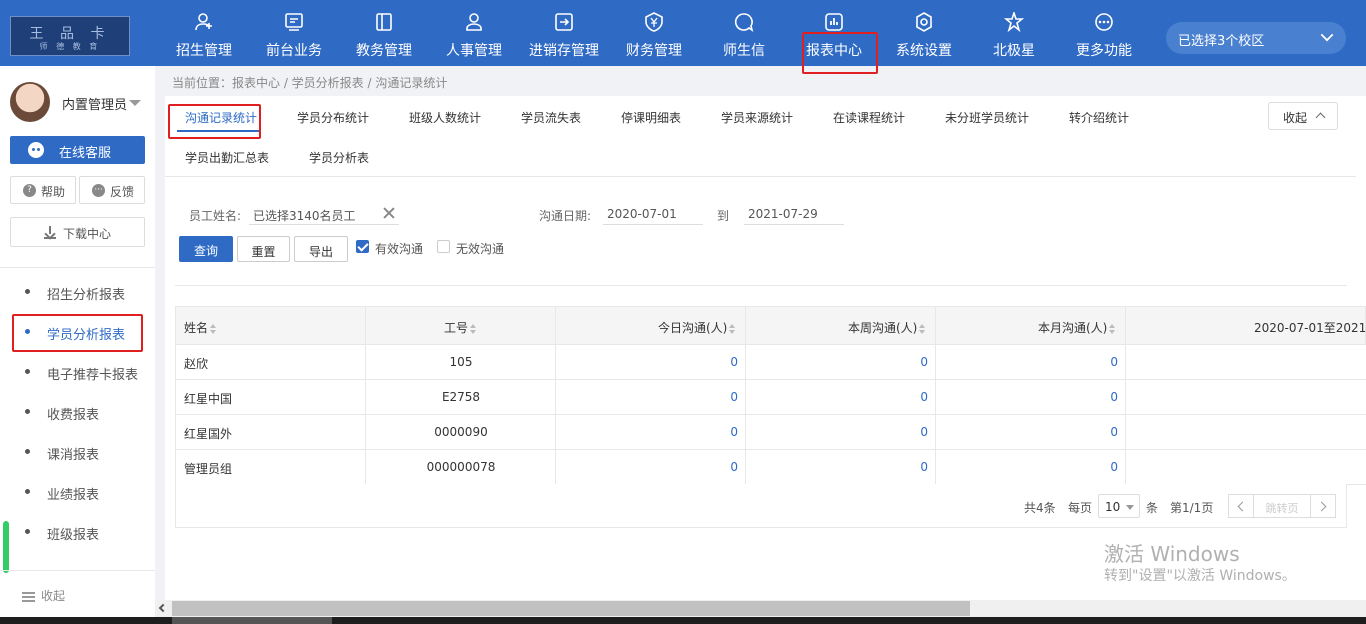 This screenshot has width=1366, height=624. Describe the element at coordinates (1282, 506) in the screenshot. I see `jump-page-input: 跳转页` at that location.